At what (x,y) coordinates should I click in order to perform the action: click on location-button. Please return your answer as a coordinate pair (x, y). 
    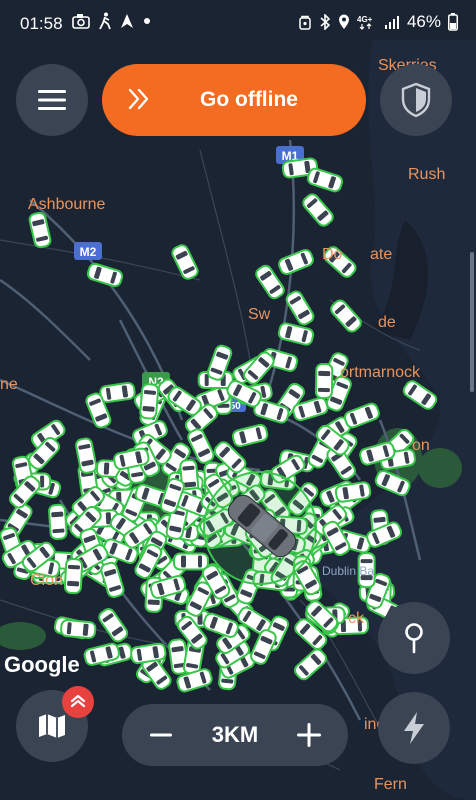
    Looking at the image, I should click on (414, 638).